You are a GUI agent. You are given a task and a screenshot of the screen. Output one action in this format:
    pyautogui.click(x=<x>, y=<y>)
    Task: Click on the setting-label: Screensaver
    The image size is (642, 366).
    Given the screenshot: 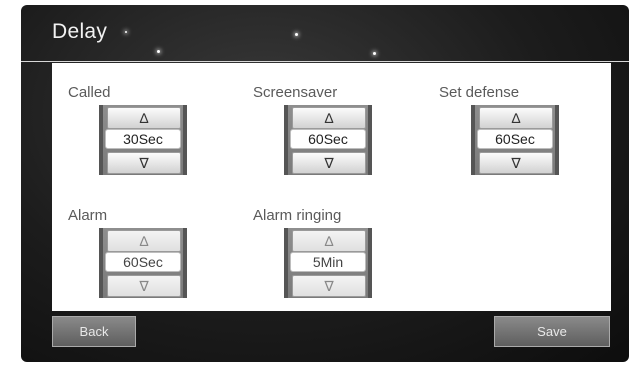 What is the action you would take?
    pyautogui.click(x=295, y=92)
    